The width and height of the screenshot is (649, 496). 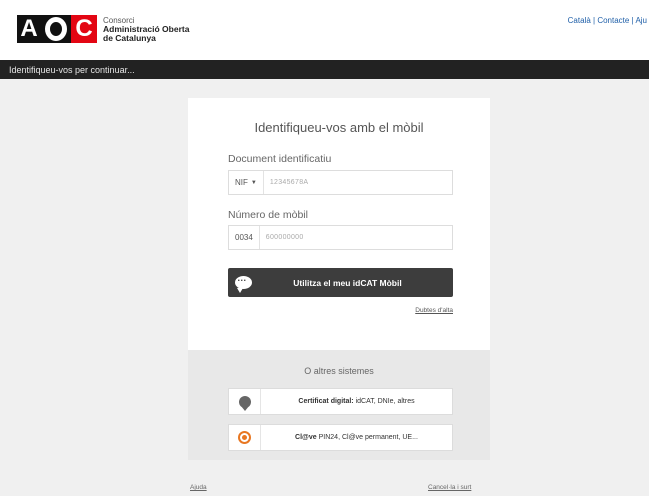 What do you see at coordinates (56, 29) in the screenshot?
I see `logo-letter-o` at bounding box center [56, 29].